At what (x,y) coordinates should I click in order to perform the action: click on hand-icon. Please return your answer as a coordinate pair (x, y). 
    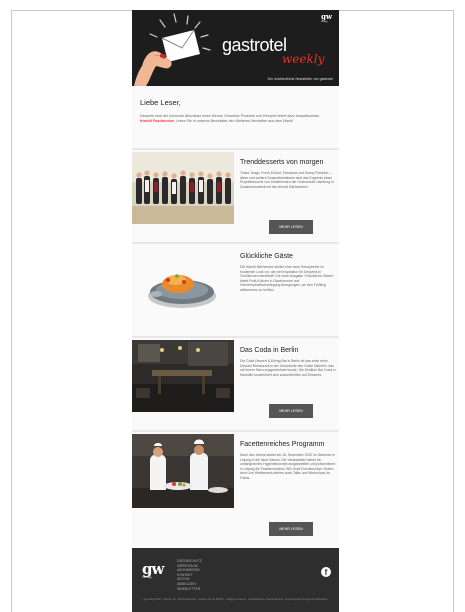
    Looking at the image, I should click on (153, 68).